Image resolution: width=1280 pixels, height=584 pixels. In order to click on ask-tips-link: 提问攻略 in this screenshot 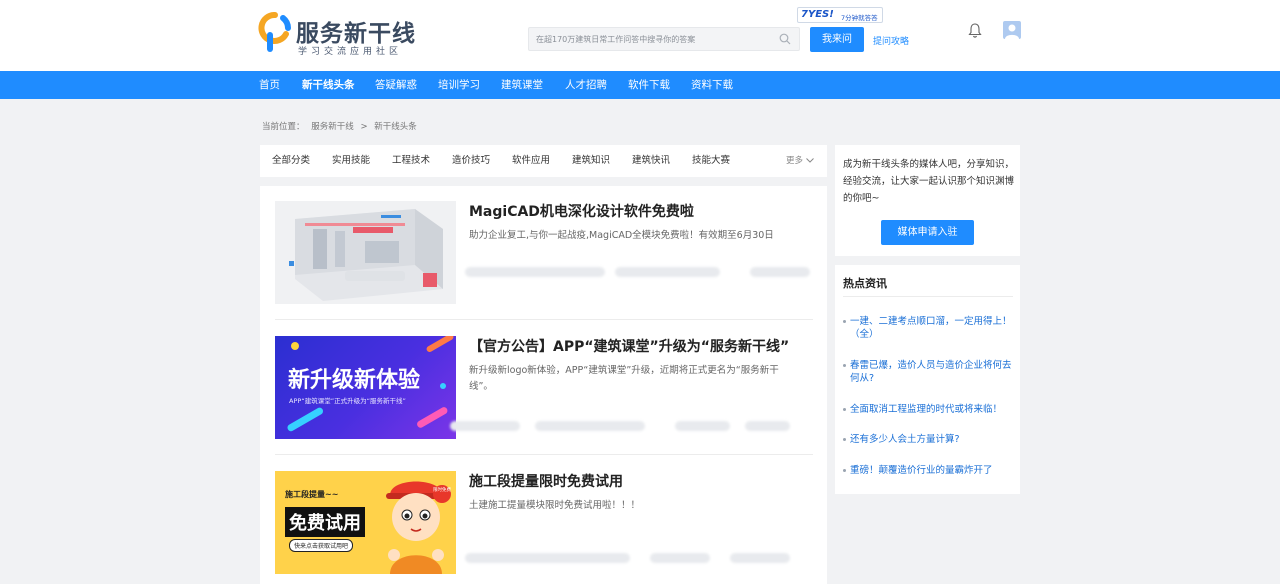, I will do `click(891, 40)`.